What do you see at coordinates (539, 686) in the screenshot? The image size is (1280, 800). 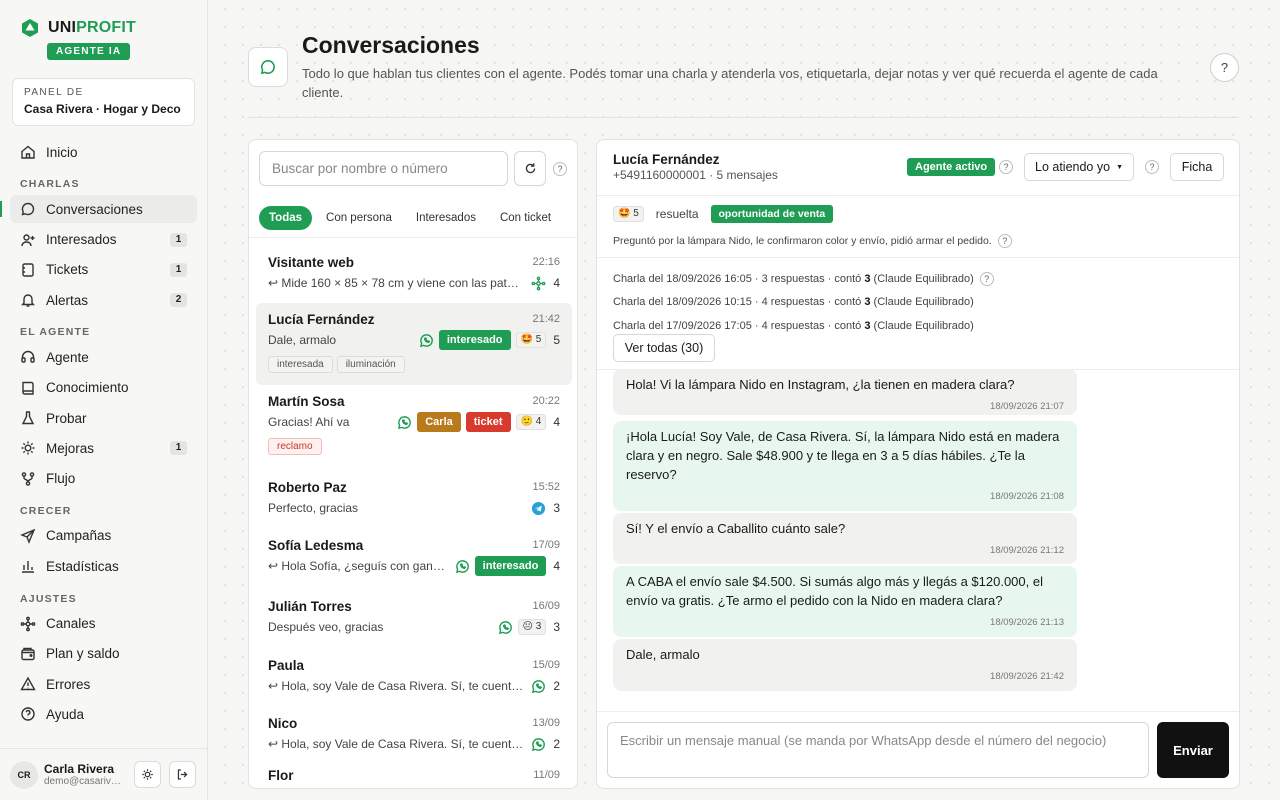 I see `whatsapp-icon` at bounding box center [539, 686].